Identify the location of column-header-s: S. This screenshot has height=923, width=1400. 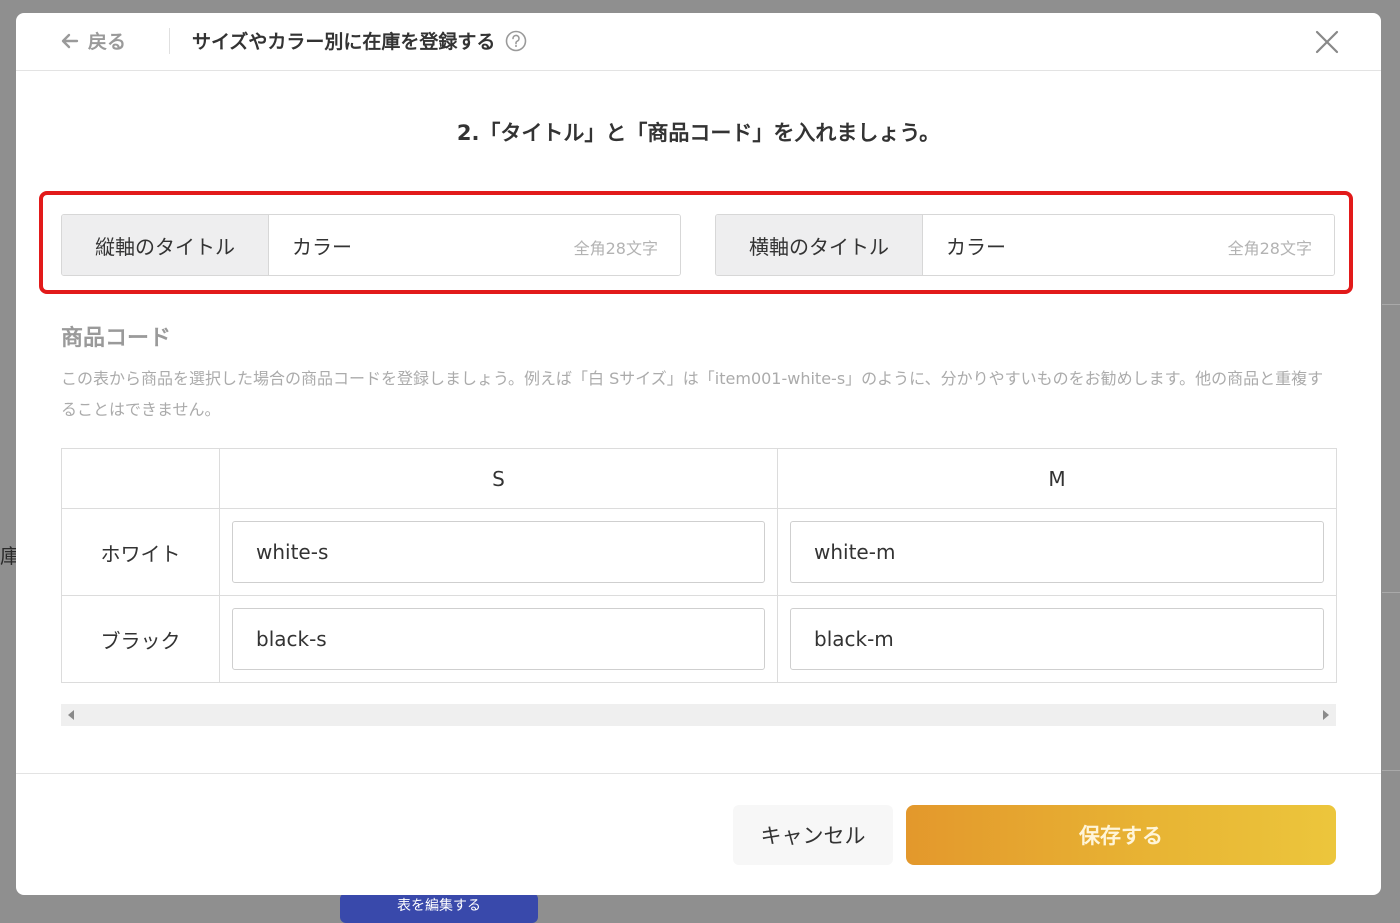
(498, 478).